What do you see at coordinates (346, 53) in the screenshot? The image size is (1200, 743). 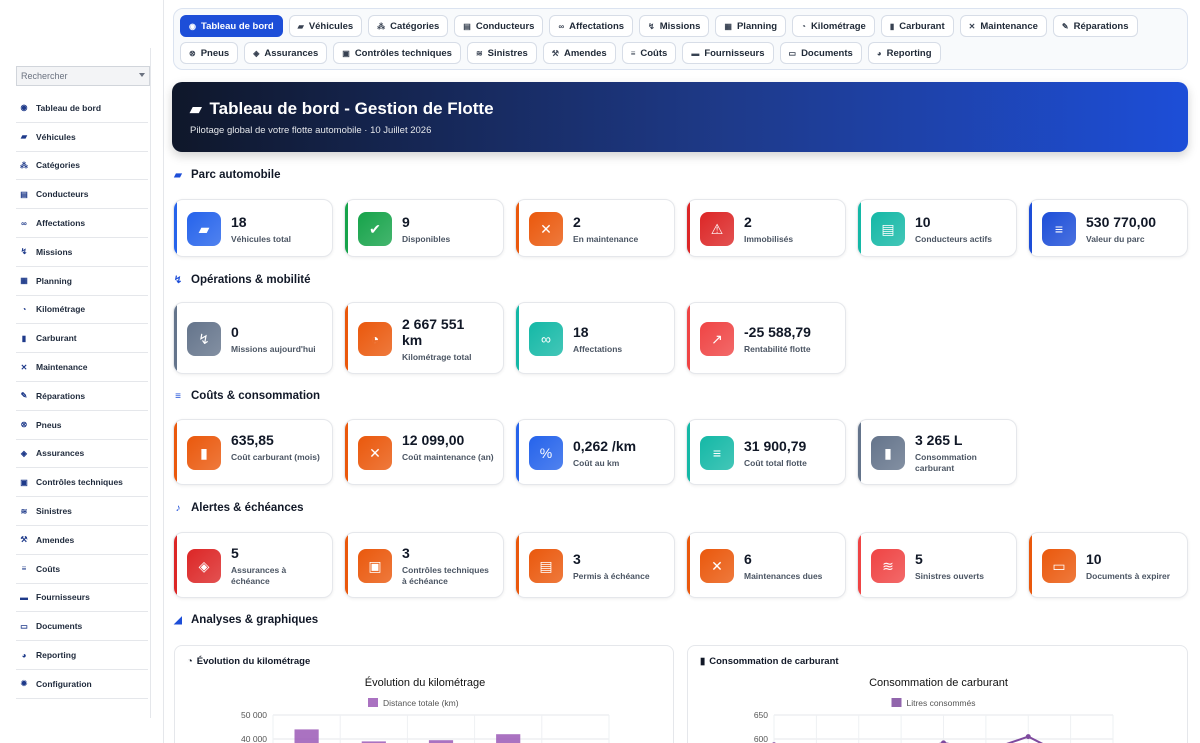 I see `clipboard-check-icon: ▣` at bounding box center [346, 53].